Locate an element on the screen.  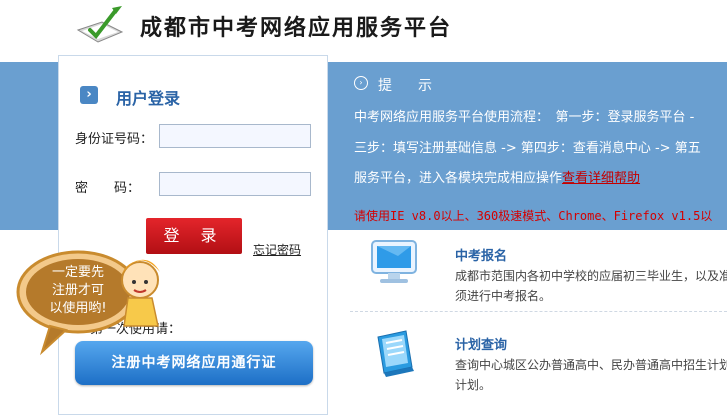
id-number-input is located at coordinates (235, 136).